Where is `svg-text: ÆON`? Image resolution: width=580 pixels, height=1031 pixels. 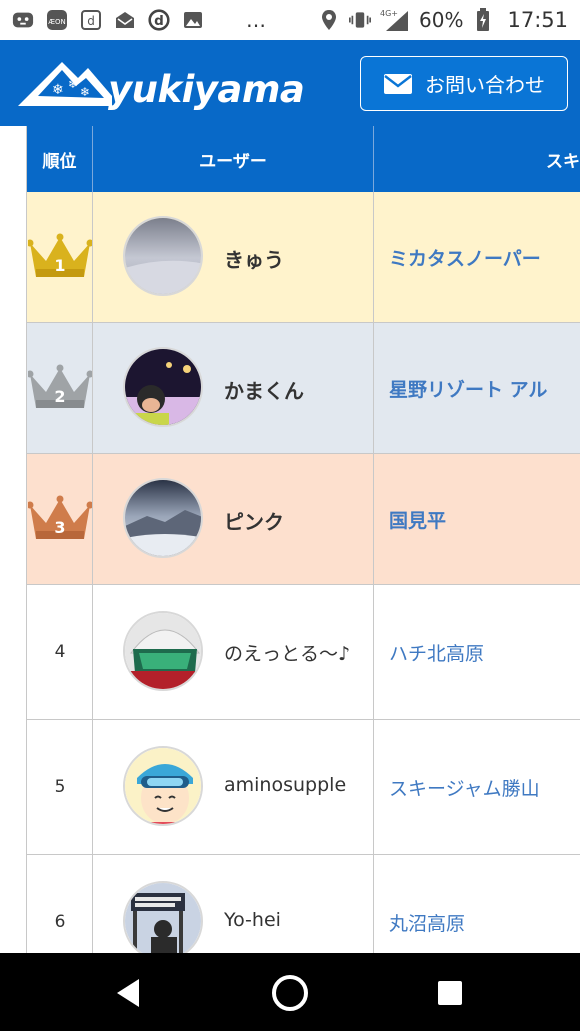 svg-text: ÆON is located at coordinates (57, 22).